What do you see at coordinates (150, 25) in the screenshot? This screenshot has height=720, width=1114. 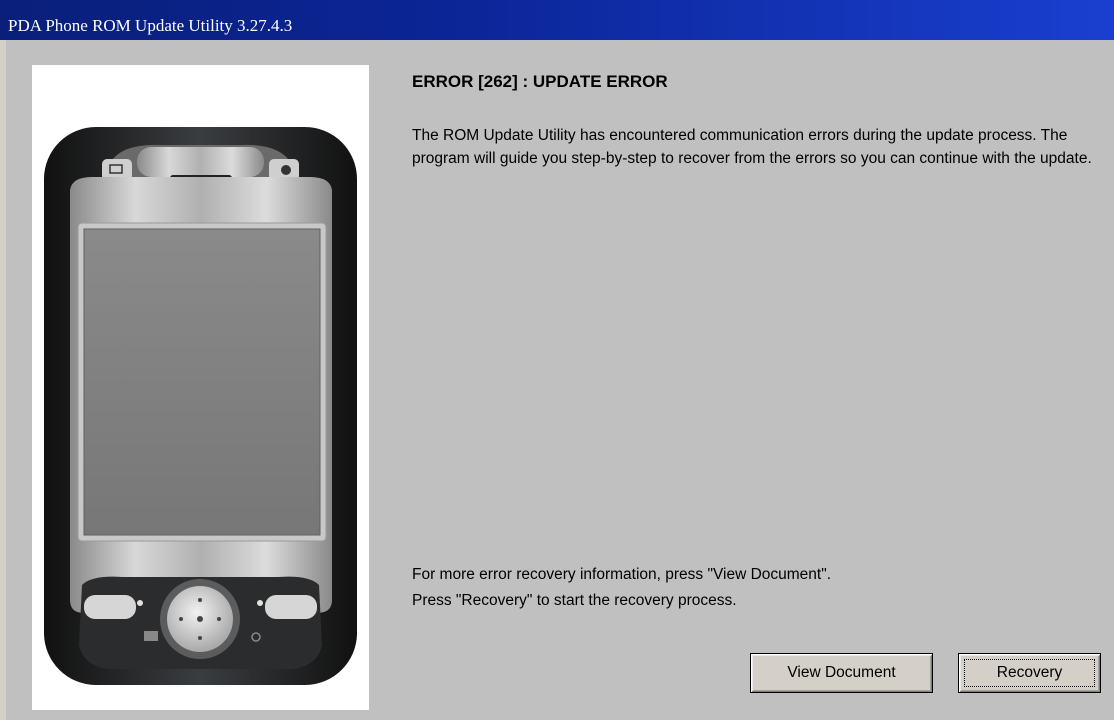 I see `window-title: PDA Phone ROM Update Utility 3.27.4.3` at bounding box center [150, 25].